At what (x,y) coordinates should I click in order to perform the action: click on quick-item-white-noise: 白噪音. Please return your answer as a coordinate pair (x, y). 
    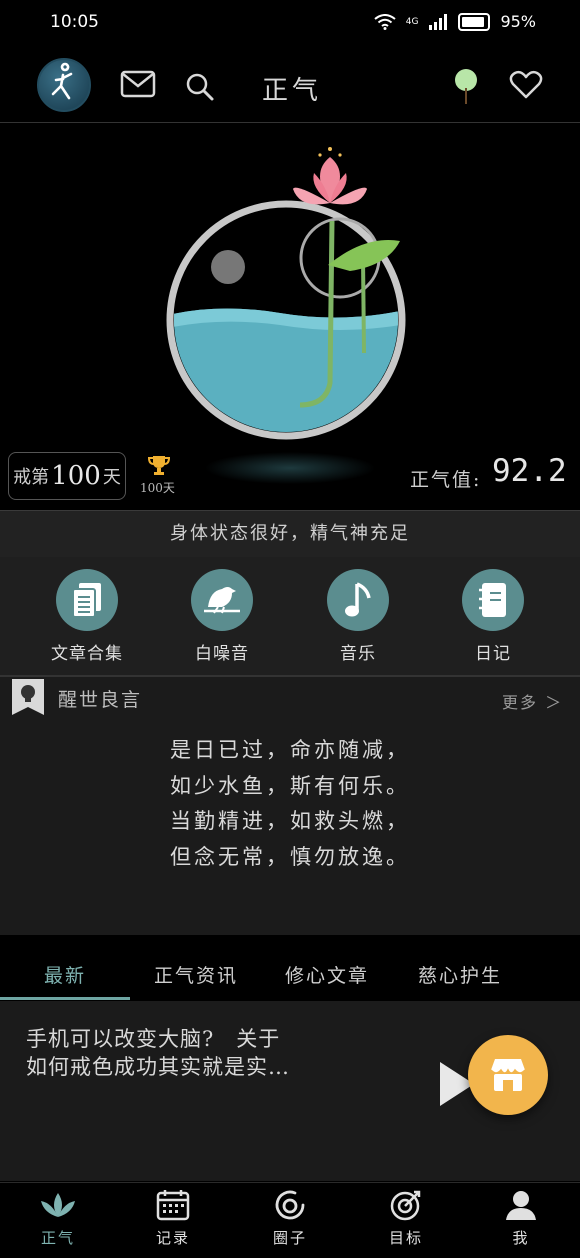
    Looking at the image, I should click on (222, 616).